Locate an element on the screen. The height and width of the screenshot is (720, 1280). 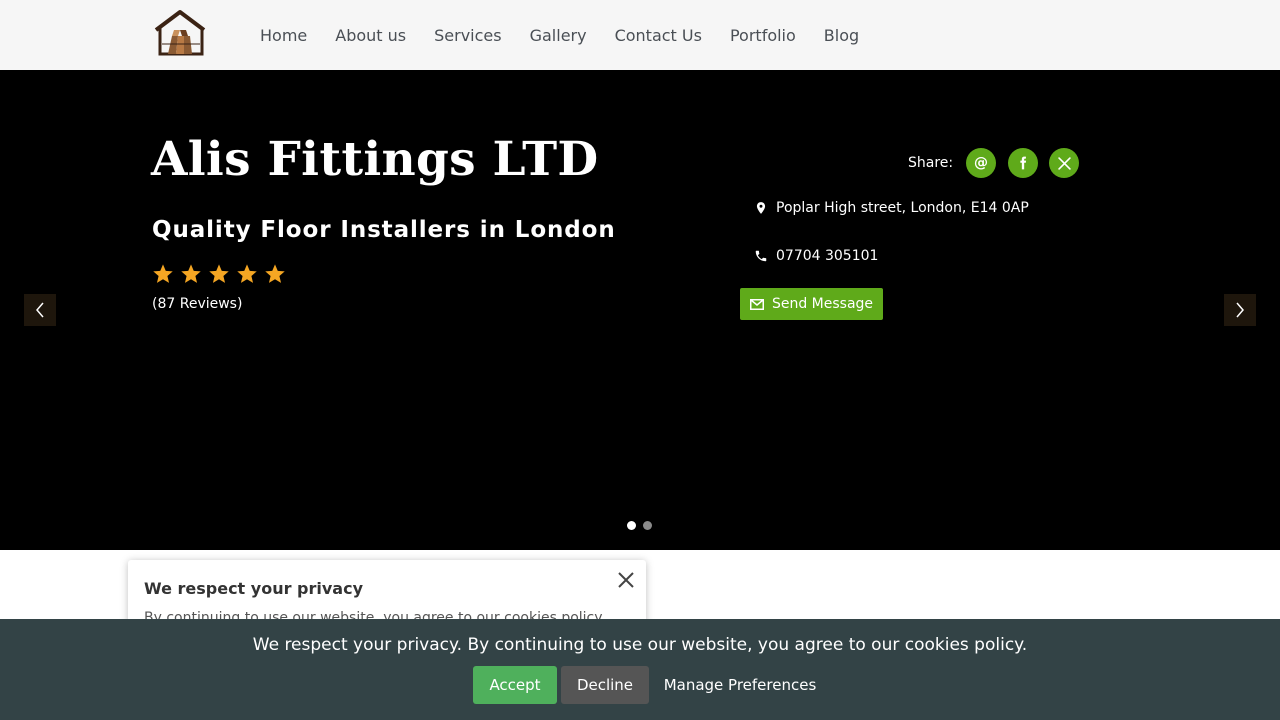
chevron-left-icon is located at coordinates (40, 310).